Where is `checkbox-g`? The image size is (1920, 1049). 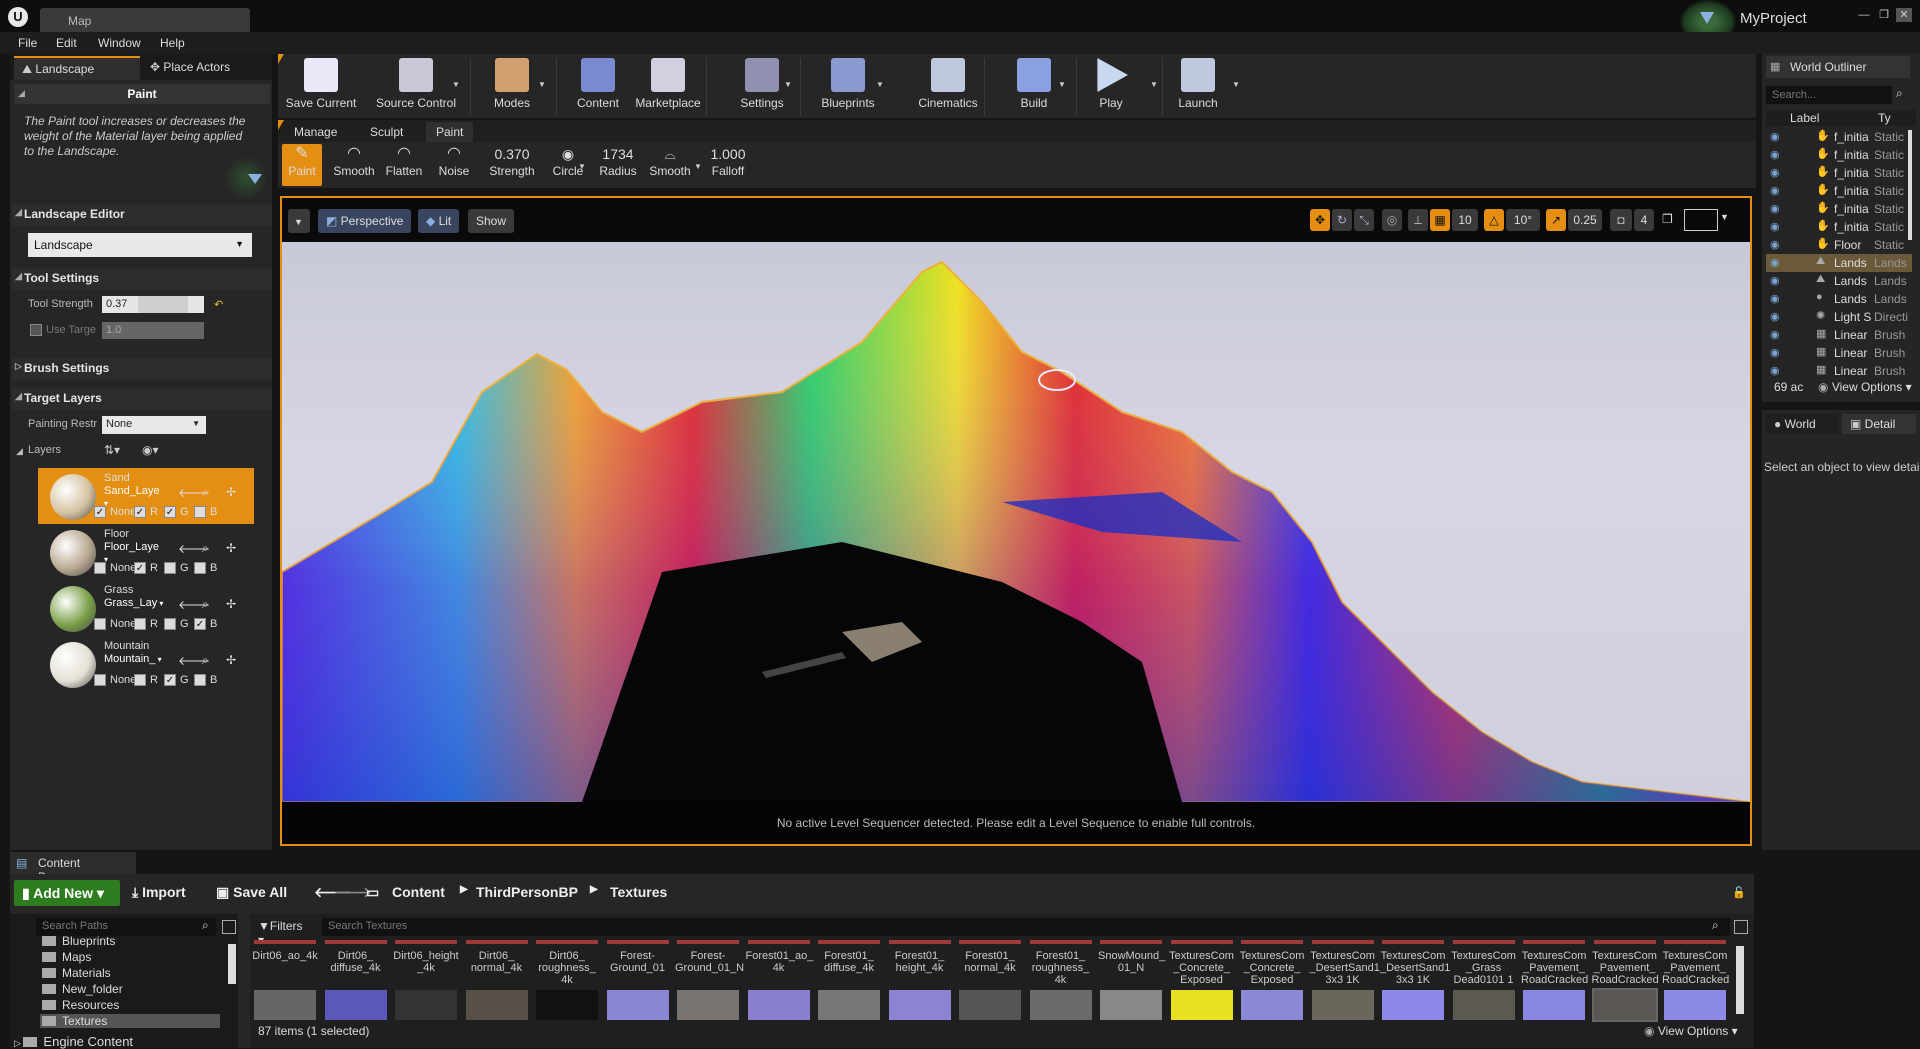
checkbox-g is located at coordinates (170, 568).